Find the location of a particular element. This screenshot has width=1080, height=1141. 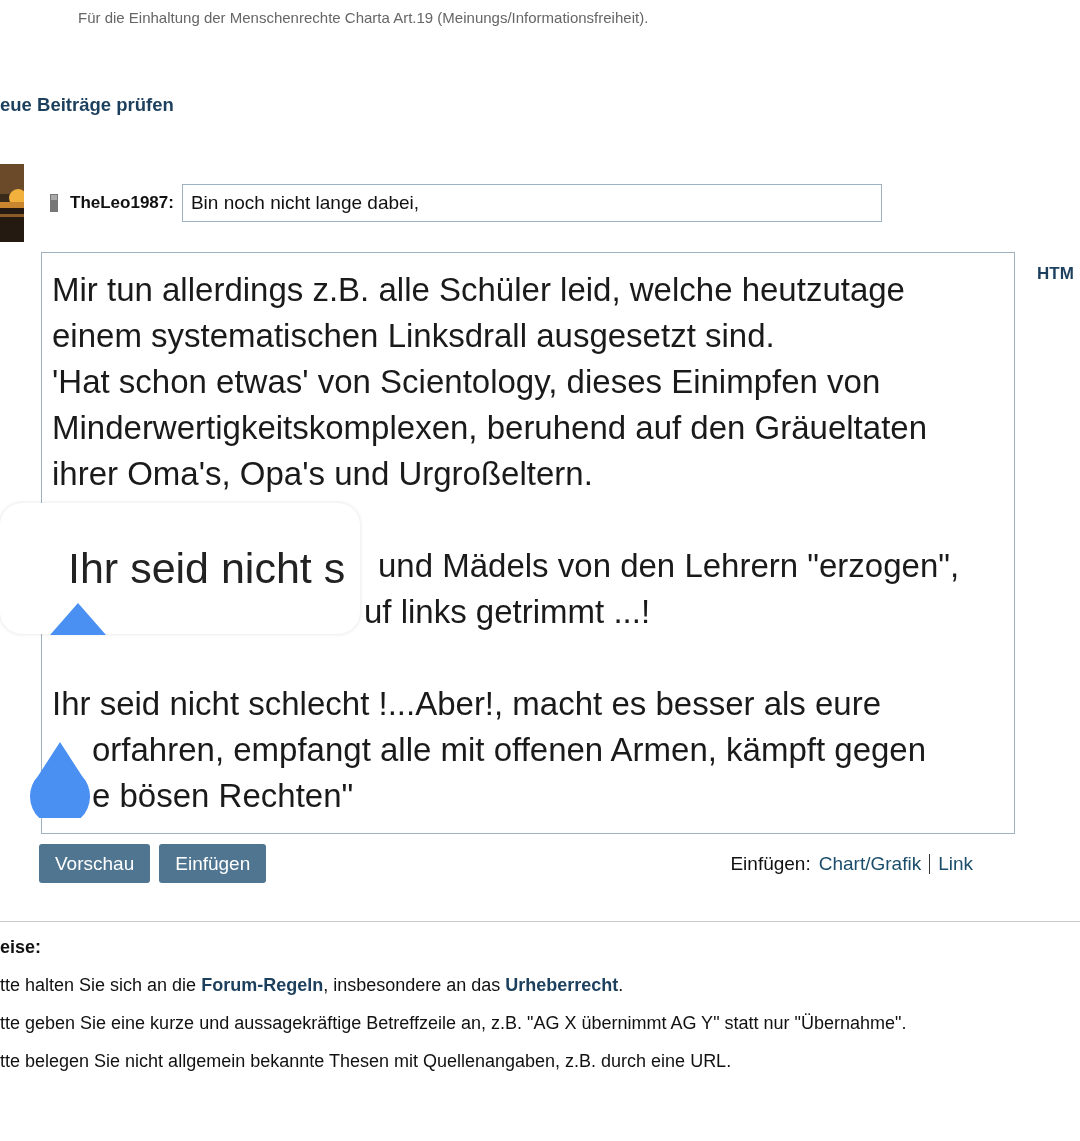

text-line: ihrer Oma's, Opa's und Urgroßeltern. is located at coordinates (322, 473).